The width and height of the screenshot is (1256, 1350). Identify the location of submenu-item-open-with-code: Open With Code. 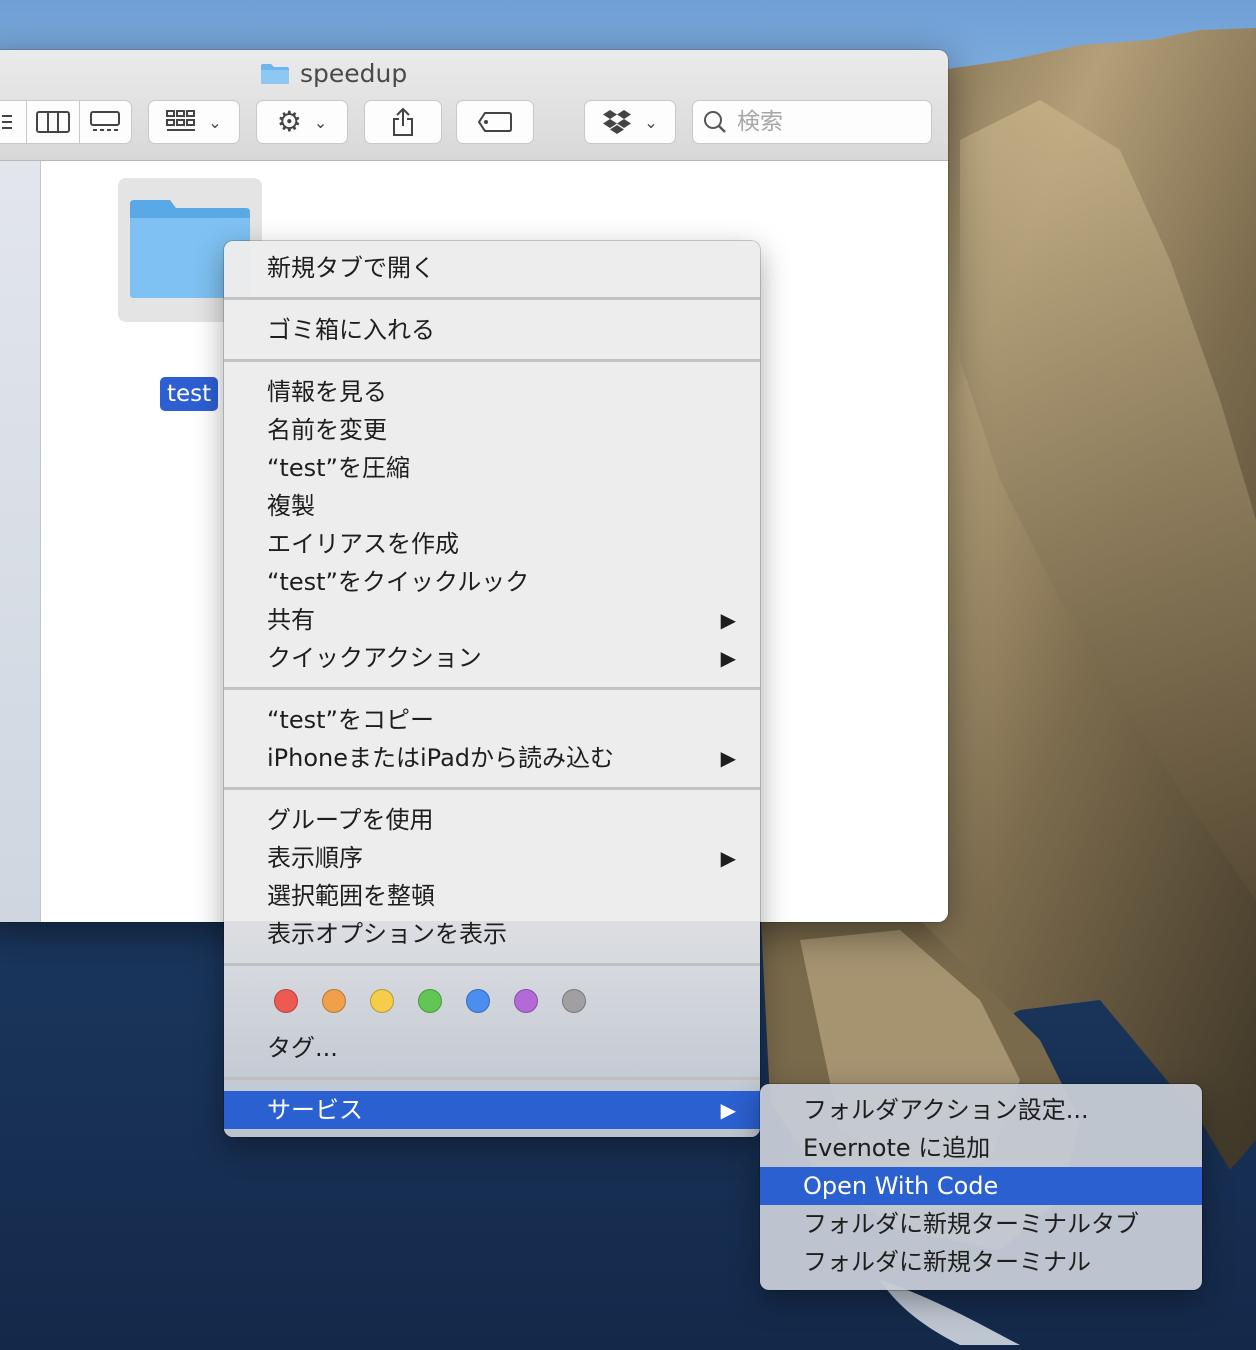
(981, 1186).